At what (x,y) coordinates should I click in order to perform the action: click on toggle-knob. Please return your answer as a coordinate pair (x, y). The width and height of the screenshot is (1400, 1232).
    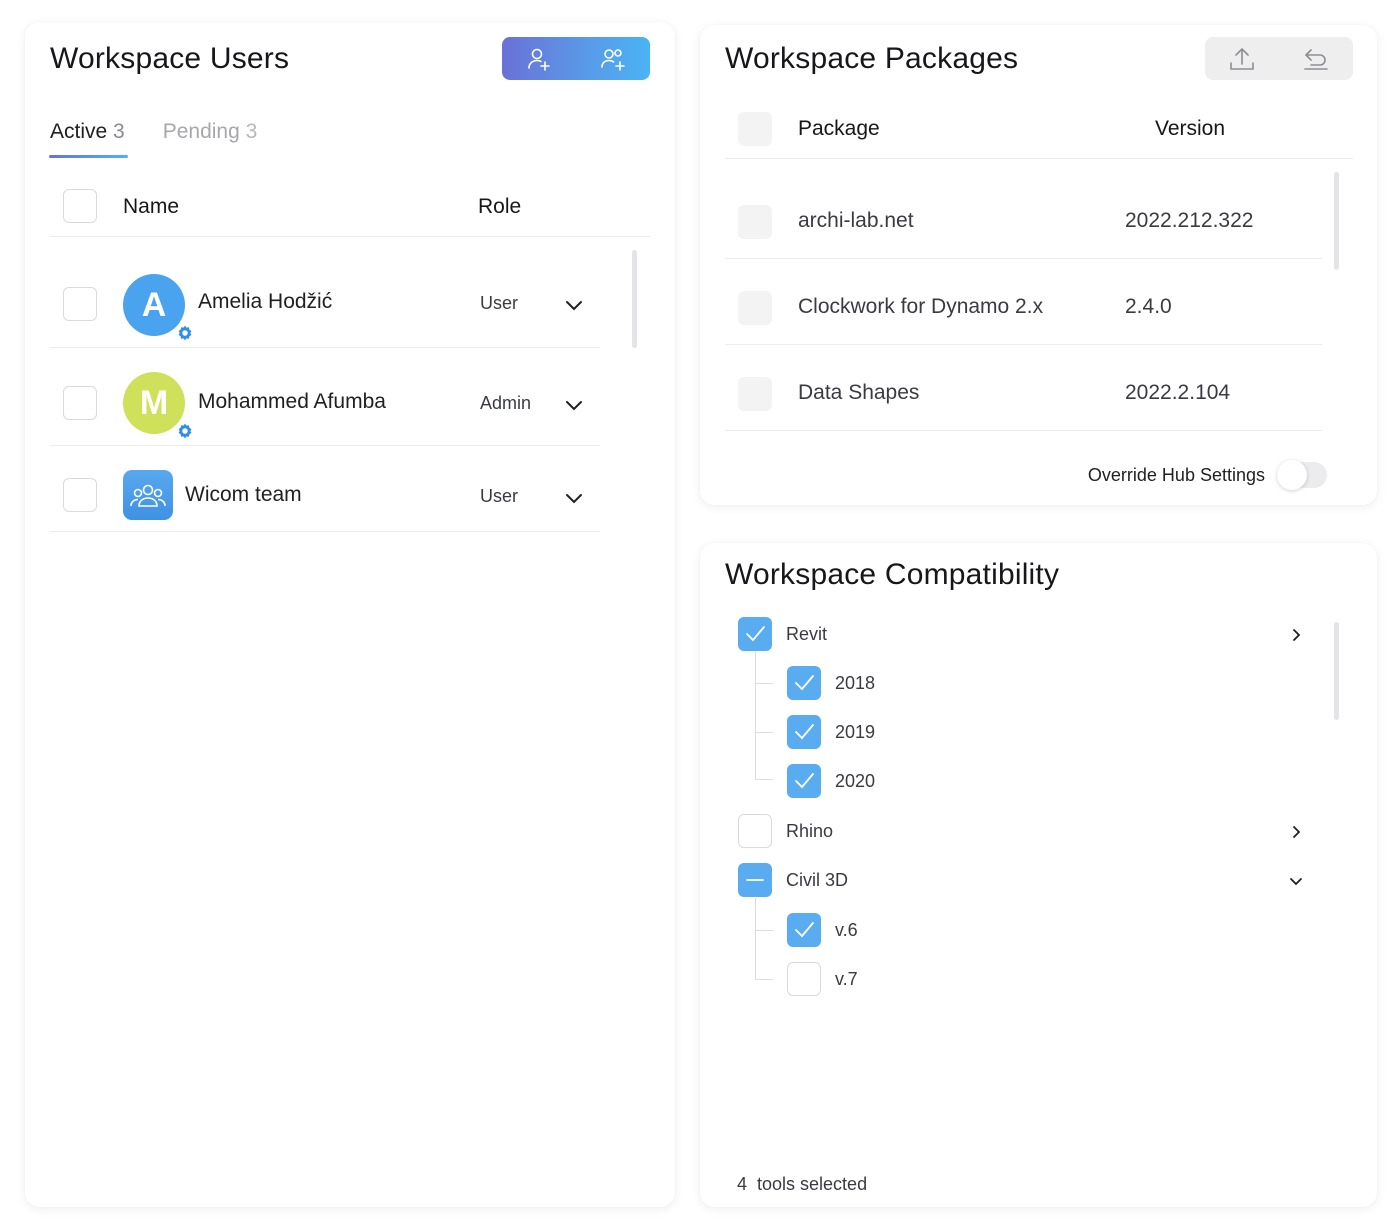
    Looking at the image, I should click on (1292, 475).